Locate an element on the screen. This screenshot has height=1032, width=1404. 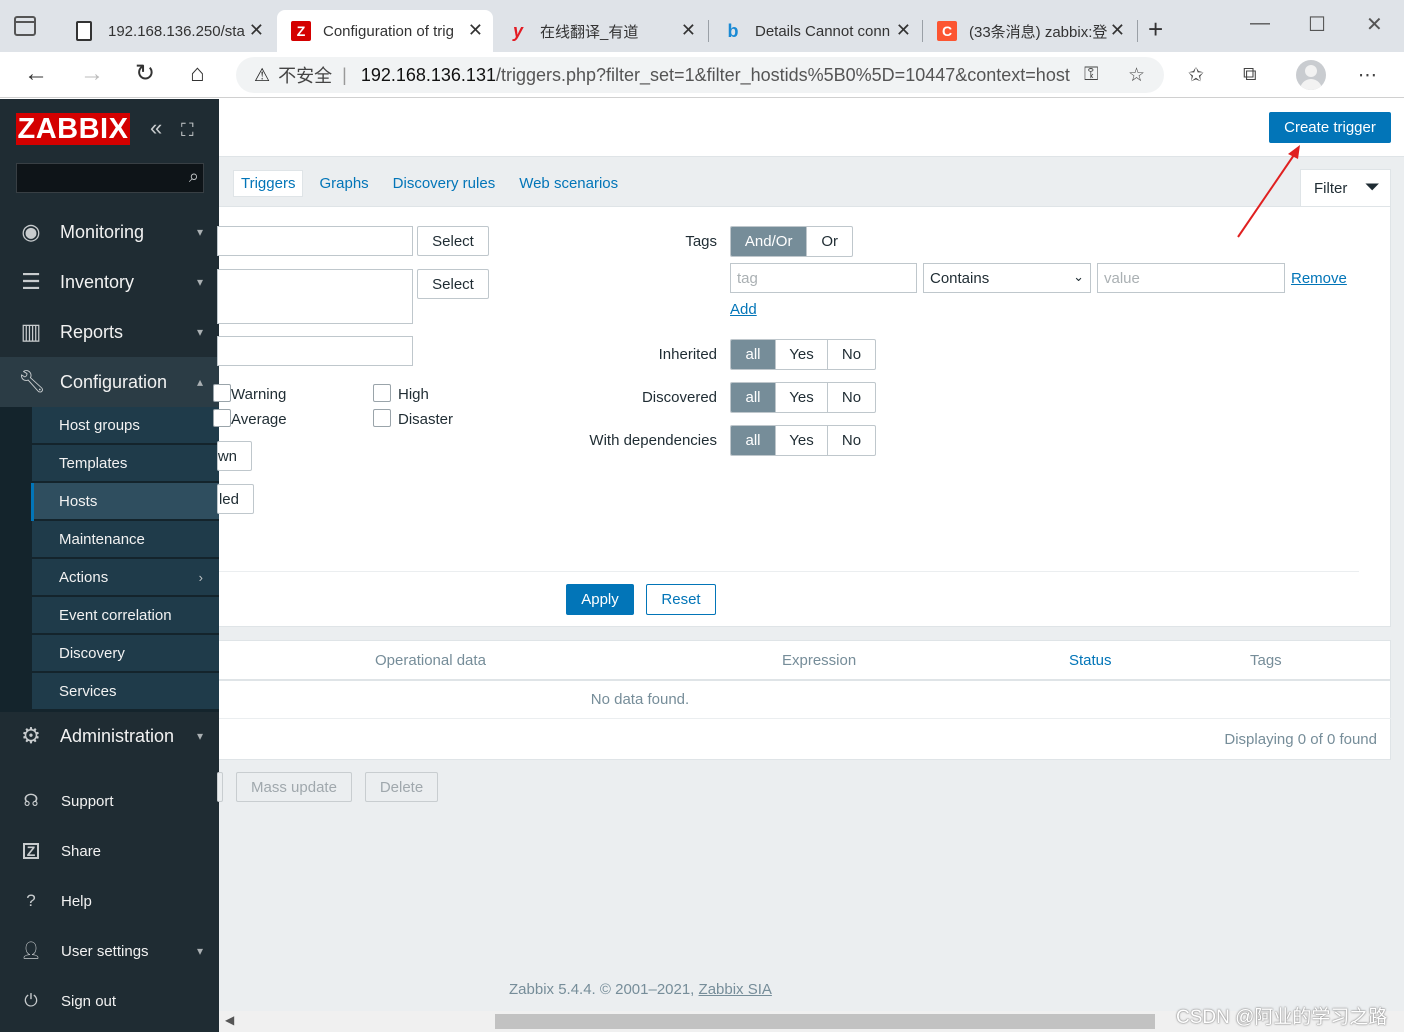
select-host-groups-button: Select is located at coordinates (453, 241).